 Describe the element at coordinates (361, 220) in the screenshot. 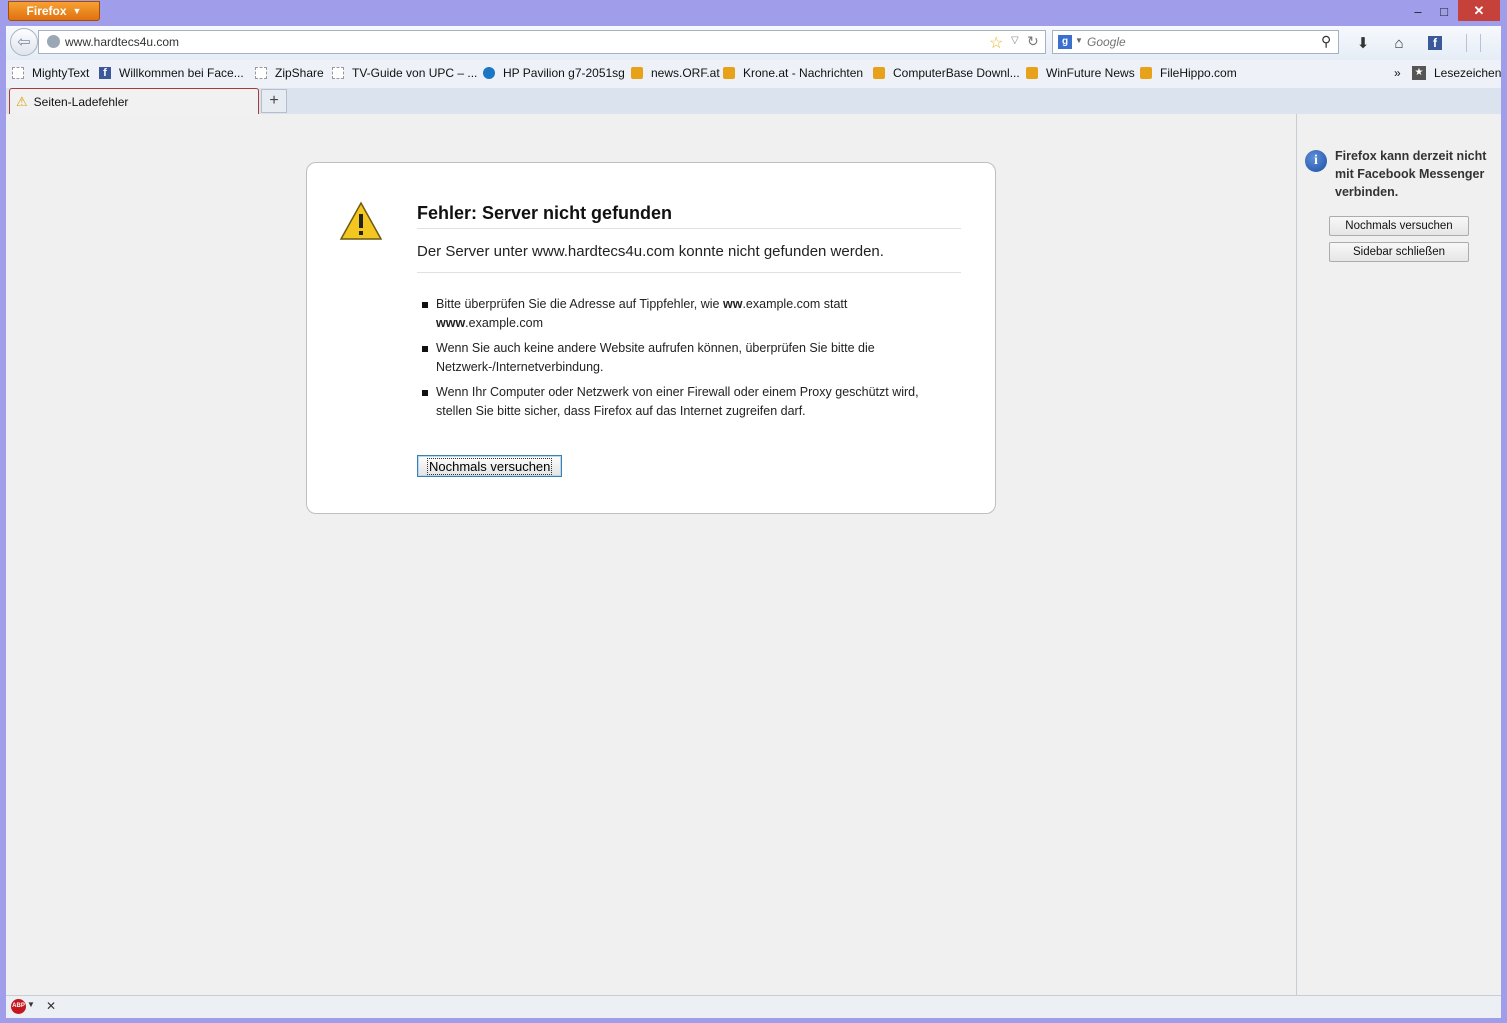

I see `warning-triangle-icon` at that location.